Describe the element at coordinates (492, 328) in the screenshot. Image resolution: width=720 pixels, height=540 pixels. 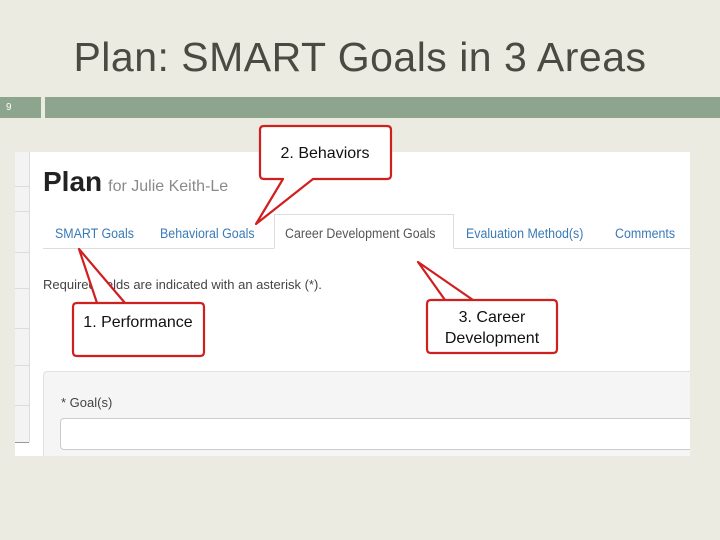
I see `callout-career: 3. Career Development` at that location.